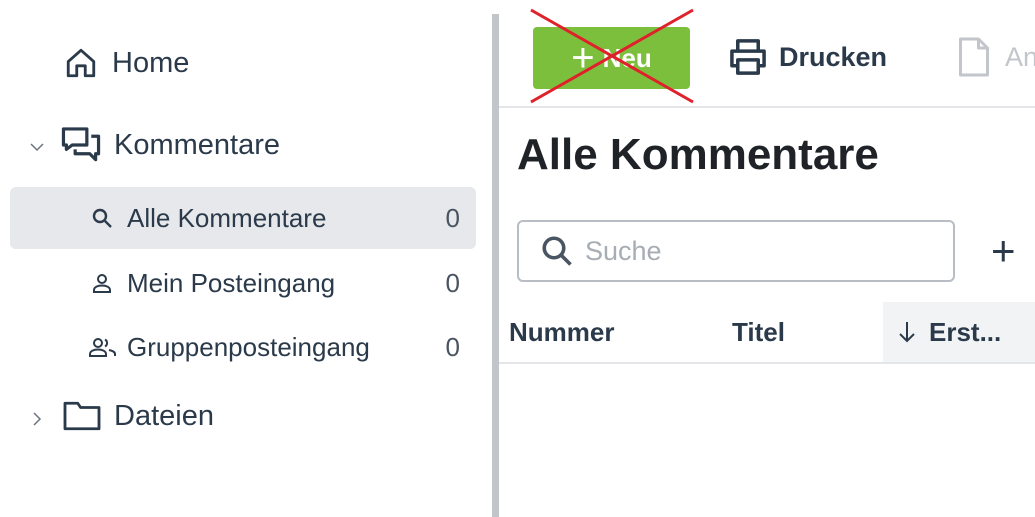 Image resolution: width=1035 pixels, height=517 pixels. I want to click on user-icon, so click(102, 283).